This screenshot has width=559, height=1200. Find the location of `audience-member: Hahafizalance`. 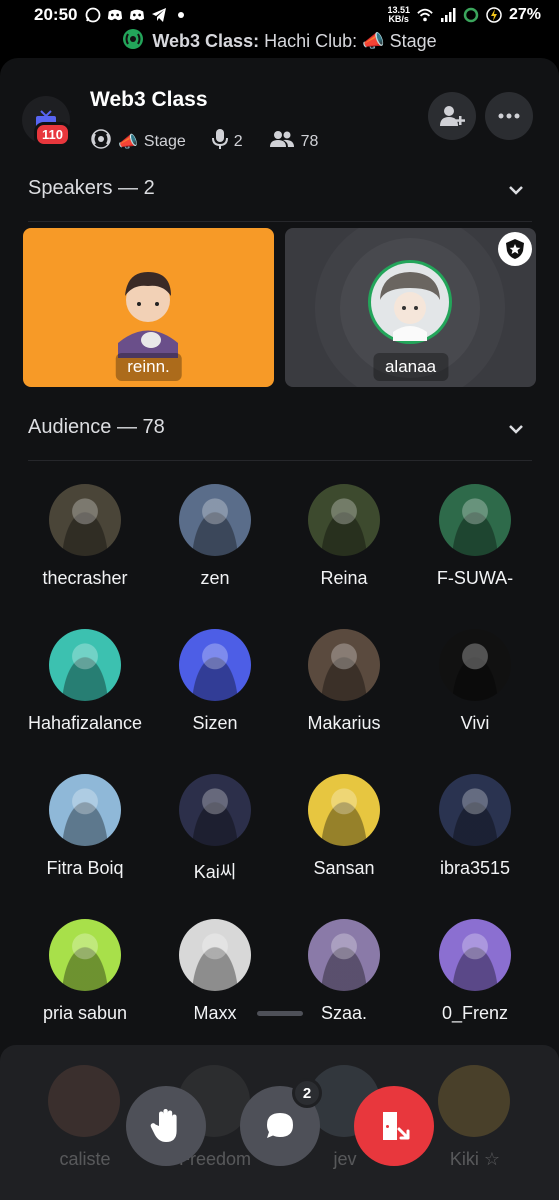

audience-member: Hahafizalance is located at coordinates (85, 681).